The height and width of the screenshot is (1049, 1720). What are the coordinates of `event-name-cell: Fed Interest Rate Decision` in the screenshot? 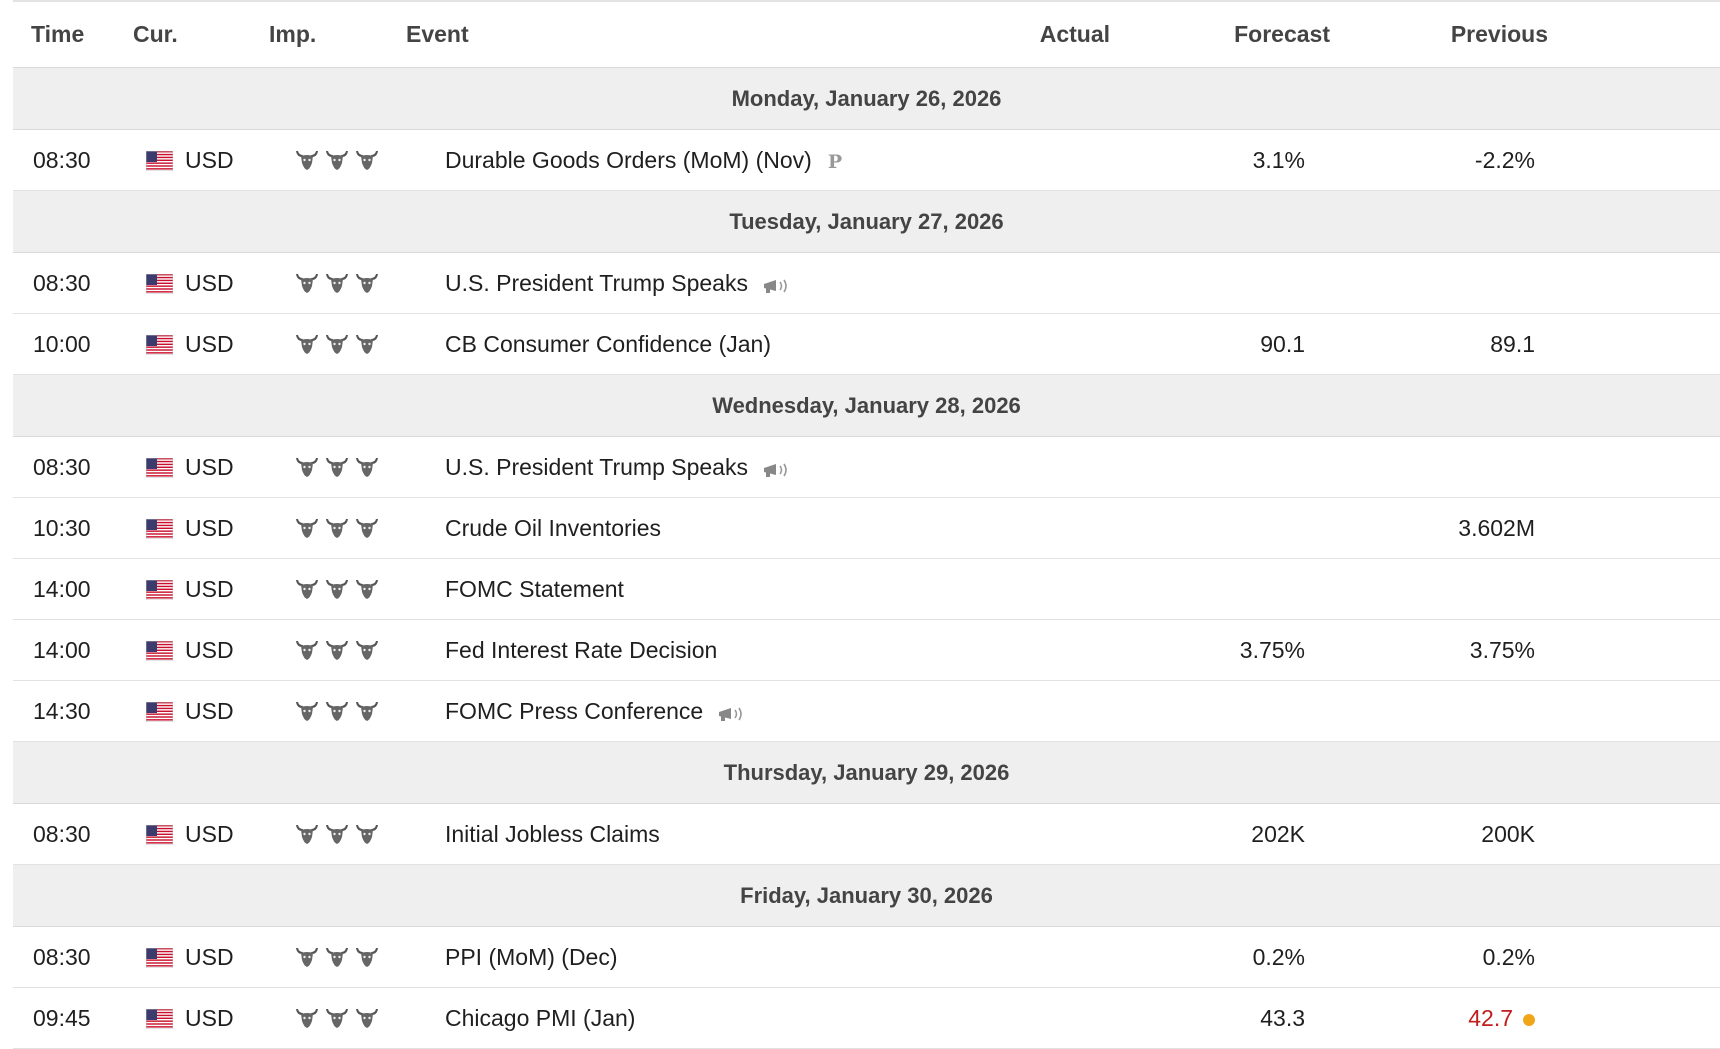 It's located at (581, 650).